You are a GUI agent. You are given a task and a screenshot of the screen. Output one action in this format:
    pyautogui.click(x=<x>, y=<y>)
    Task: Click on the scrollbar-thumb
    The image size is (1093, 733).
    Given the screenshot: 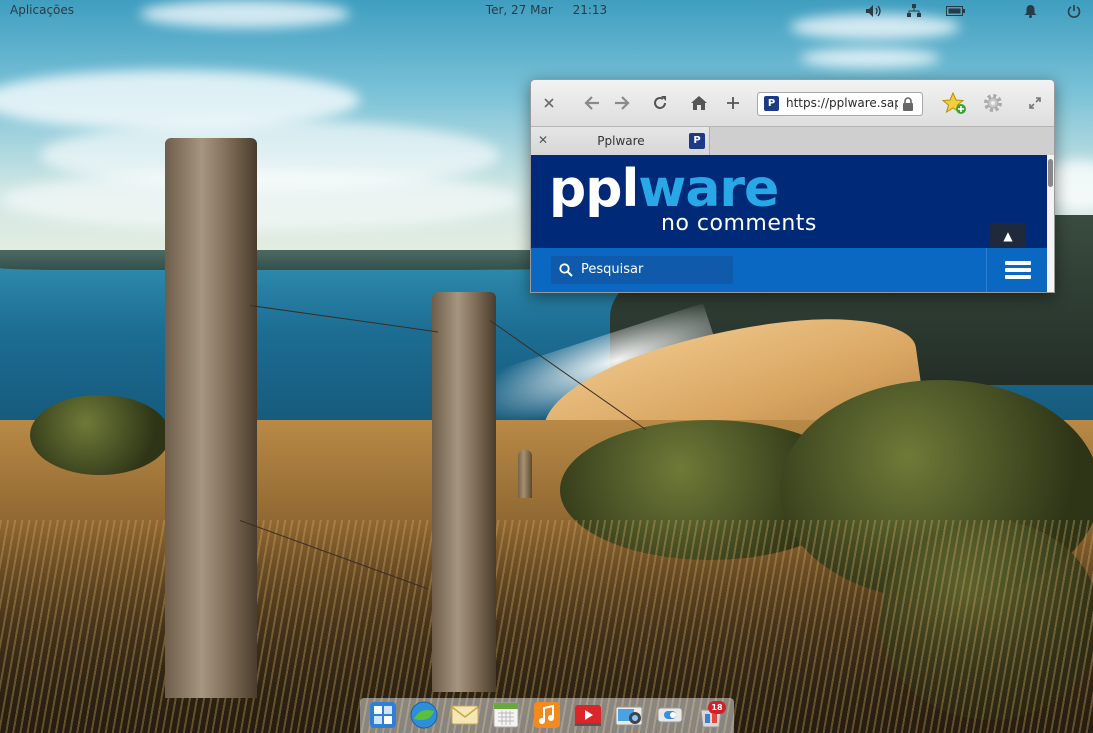 What is the action you would take?
    pyautogui.click(x=1050, y=173)
    